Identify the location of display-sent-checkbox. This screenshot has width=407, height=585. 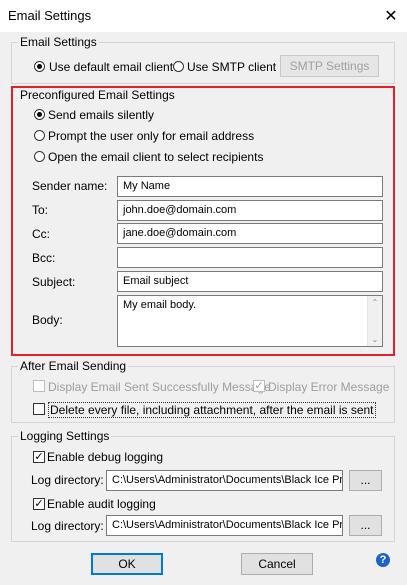
(39, 386).